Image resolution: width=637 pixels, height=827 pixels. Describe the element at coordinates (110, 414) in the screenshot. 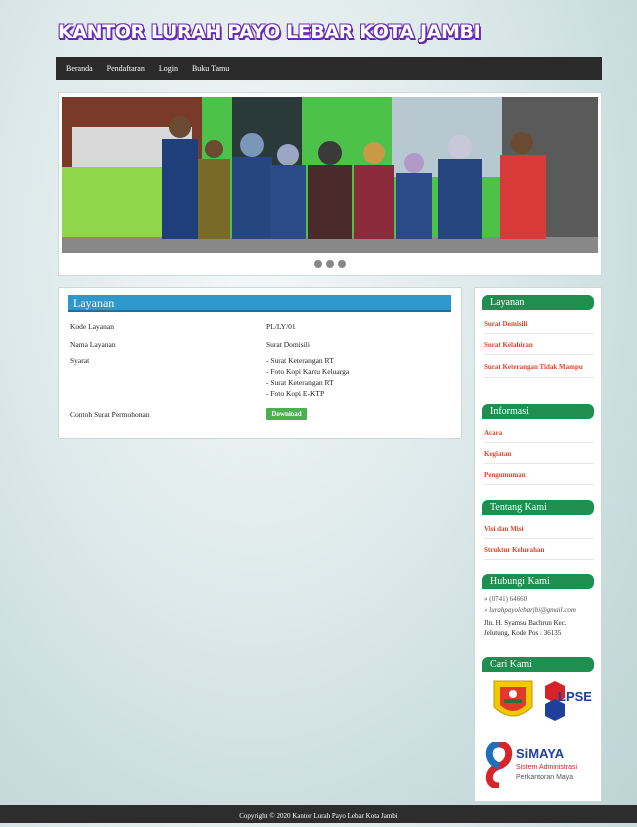

I see `row-label-contoh: Contoh Surat Permohonan` at that location.